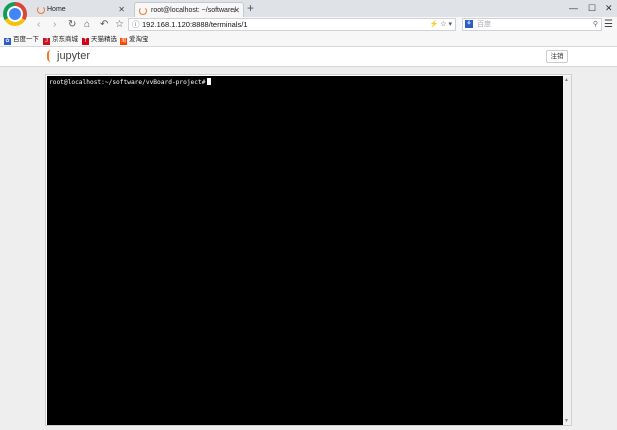 The image size is (617, 430). What do you see at coordinates (292, 24) in the screenshot?
I see `address-bar: ⓘ 192.168.1.120:8888/terminals/1 ⚡ ☆ ▾` at bounding box center [292, 24].